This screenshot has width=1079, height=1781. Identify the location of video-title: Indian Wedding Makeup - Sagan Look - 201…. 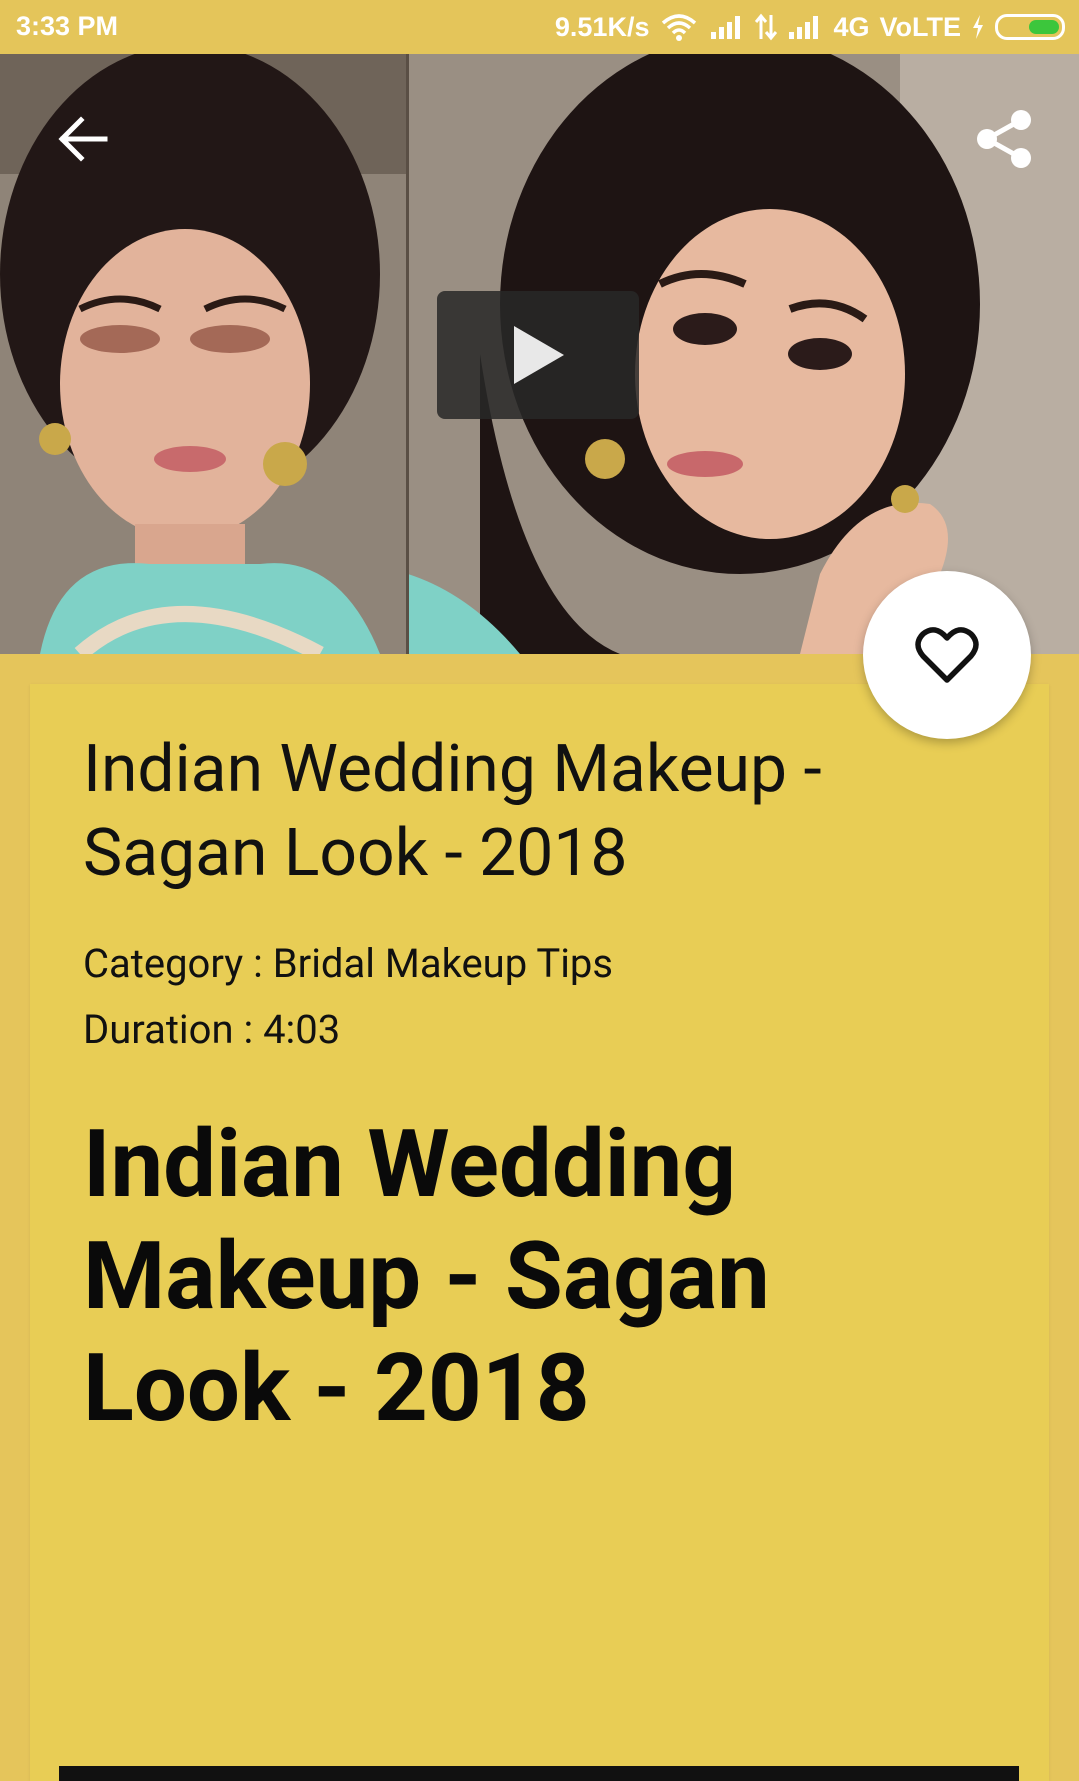
(452, 811).